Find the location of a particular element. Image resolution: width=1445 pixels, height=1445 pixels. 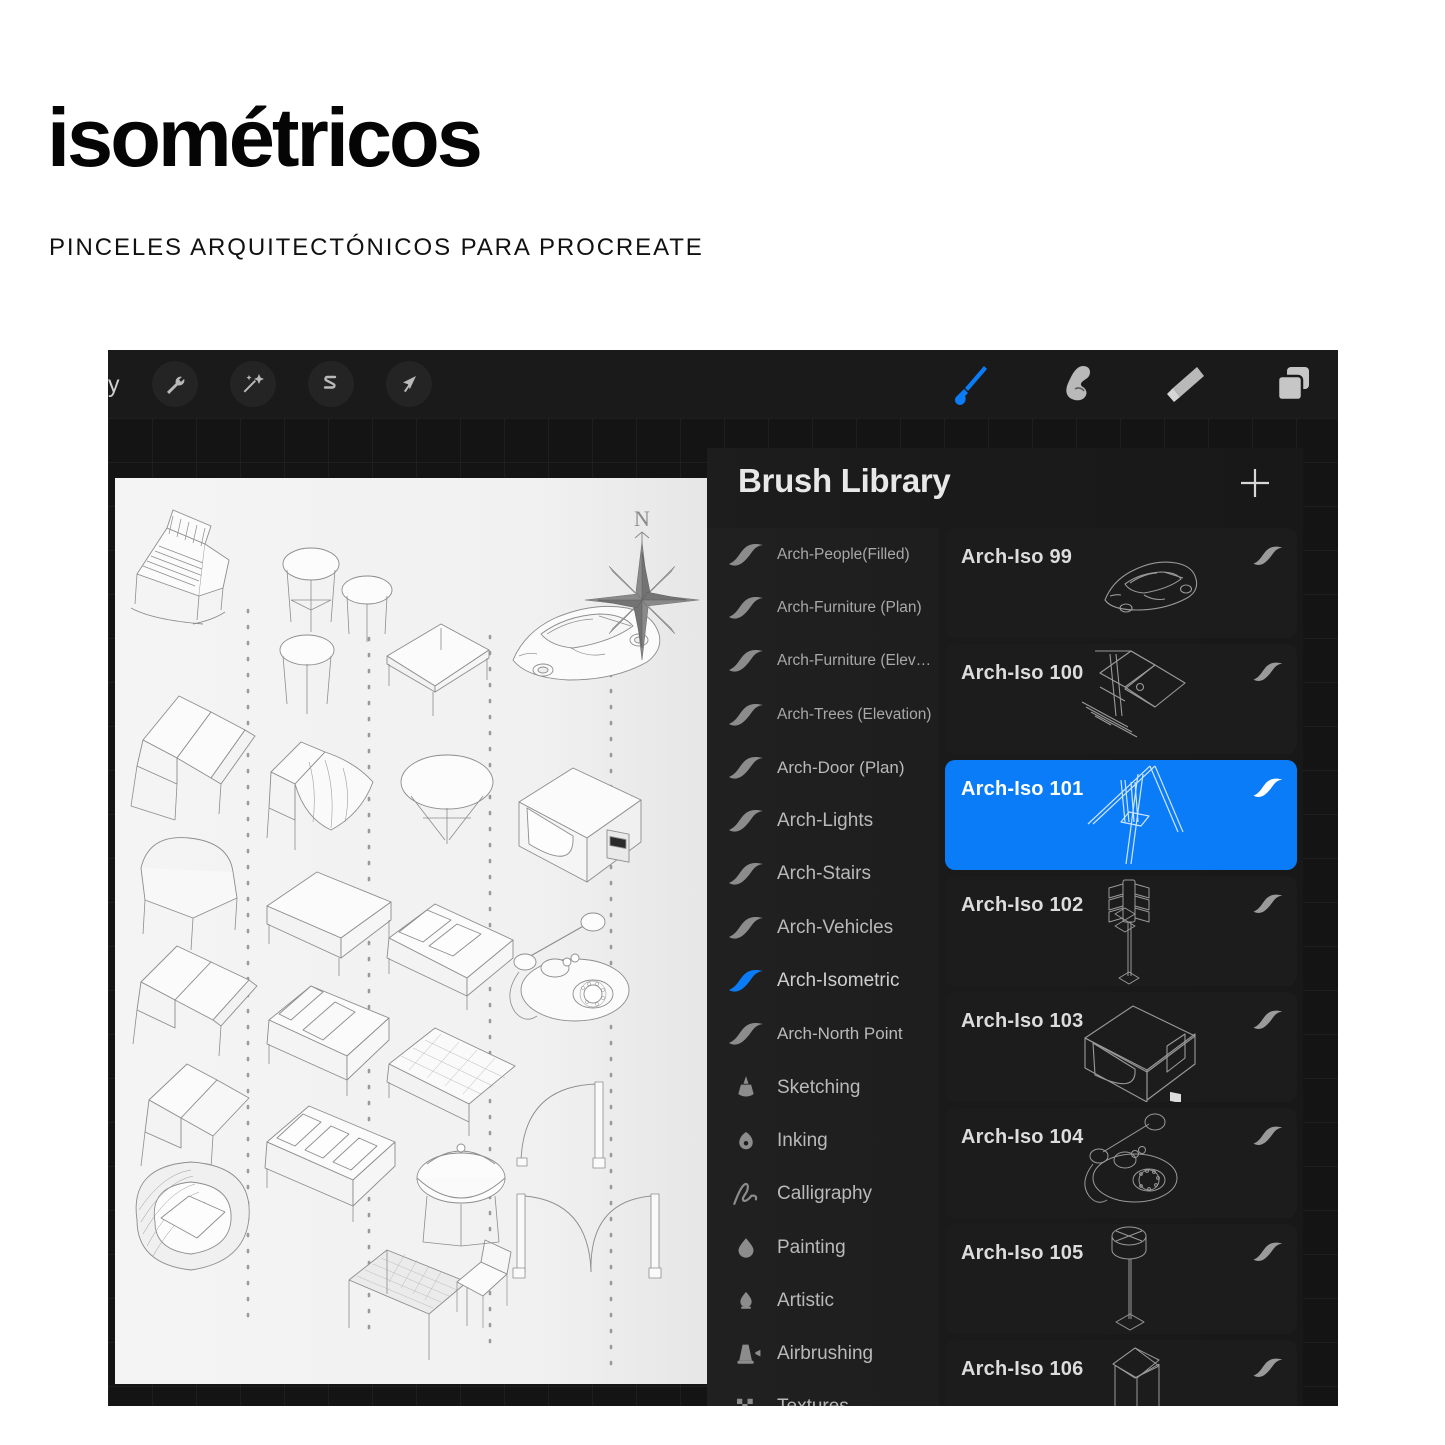

brush-thumbnail-swing is located at coordinates (1121, 815).